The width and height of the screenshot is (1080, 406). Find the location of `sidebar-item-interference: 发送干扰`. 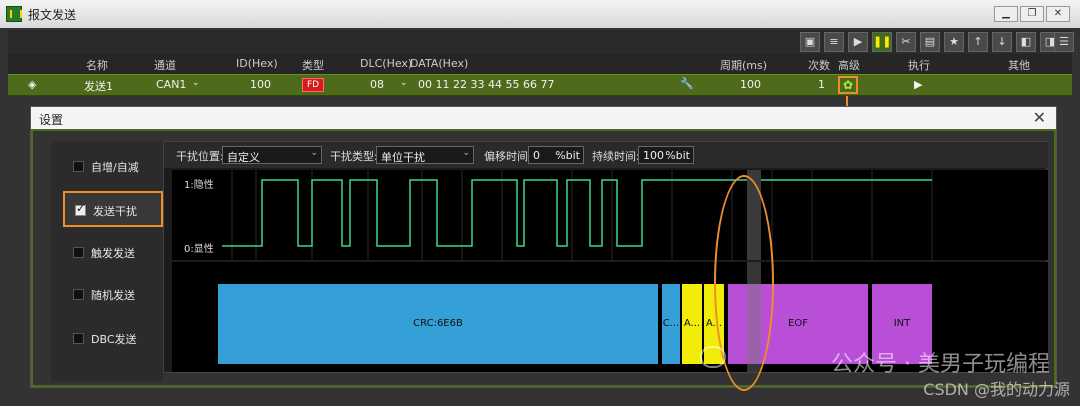

sidebar-item-interference: 发送干扰 is located at coordinates (113, 209).